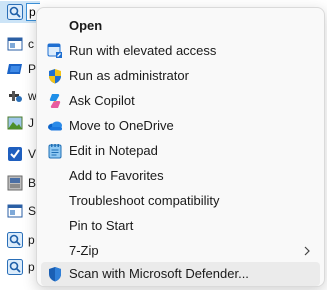 The image size is (327, 290). Describe the element at coordinates (32, 211) in the screenshot. I see `file-name: S` at that location.